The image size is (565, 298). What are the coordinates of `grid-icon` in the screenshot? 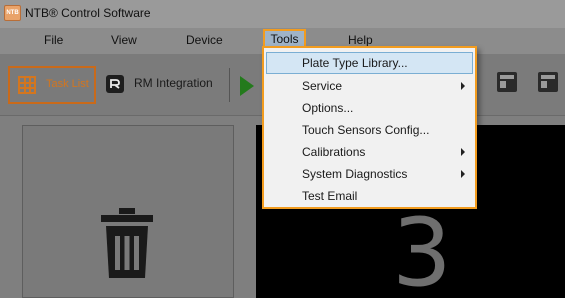 It's located at (27, 85).